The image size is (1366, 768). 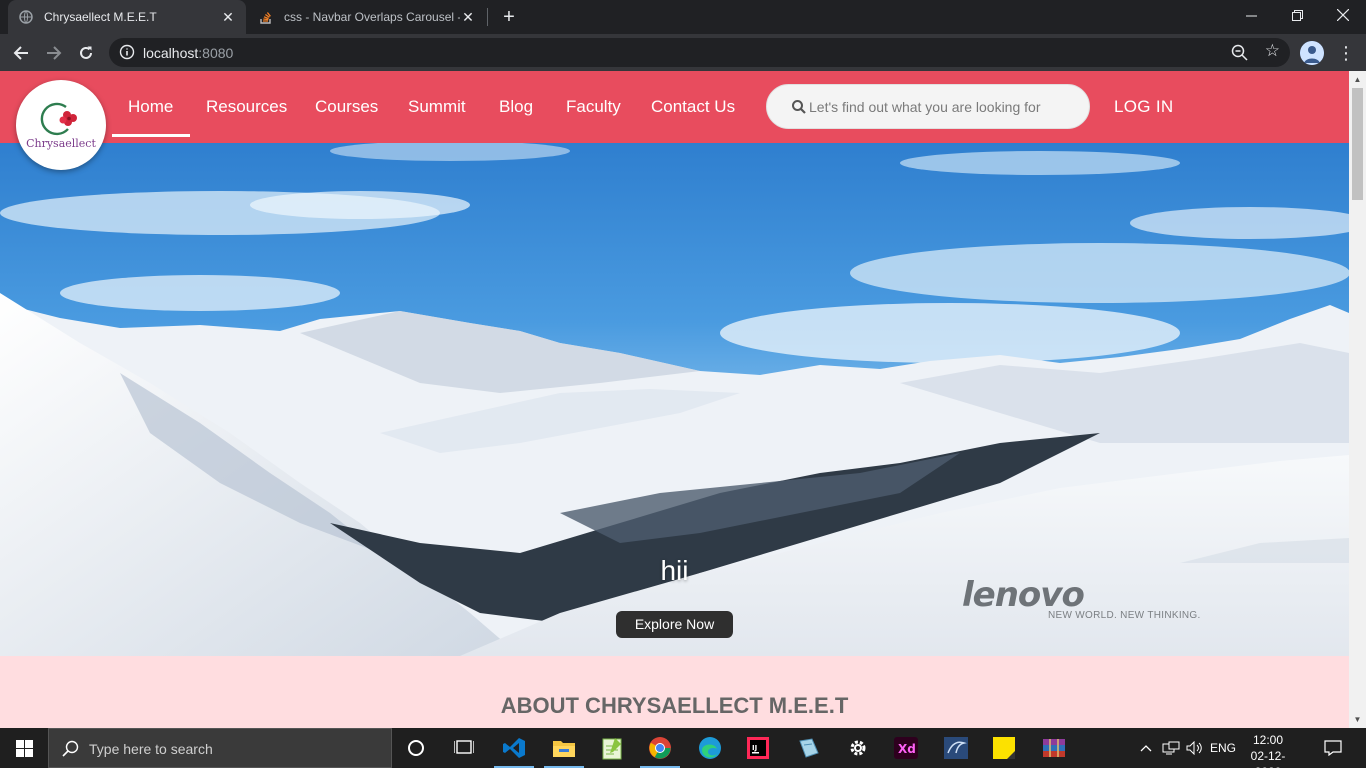 What do you see at coordinates (246, 107) in the screenshot?
I see `nav-resources: Resources` at bounding box center [246, 107].